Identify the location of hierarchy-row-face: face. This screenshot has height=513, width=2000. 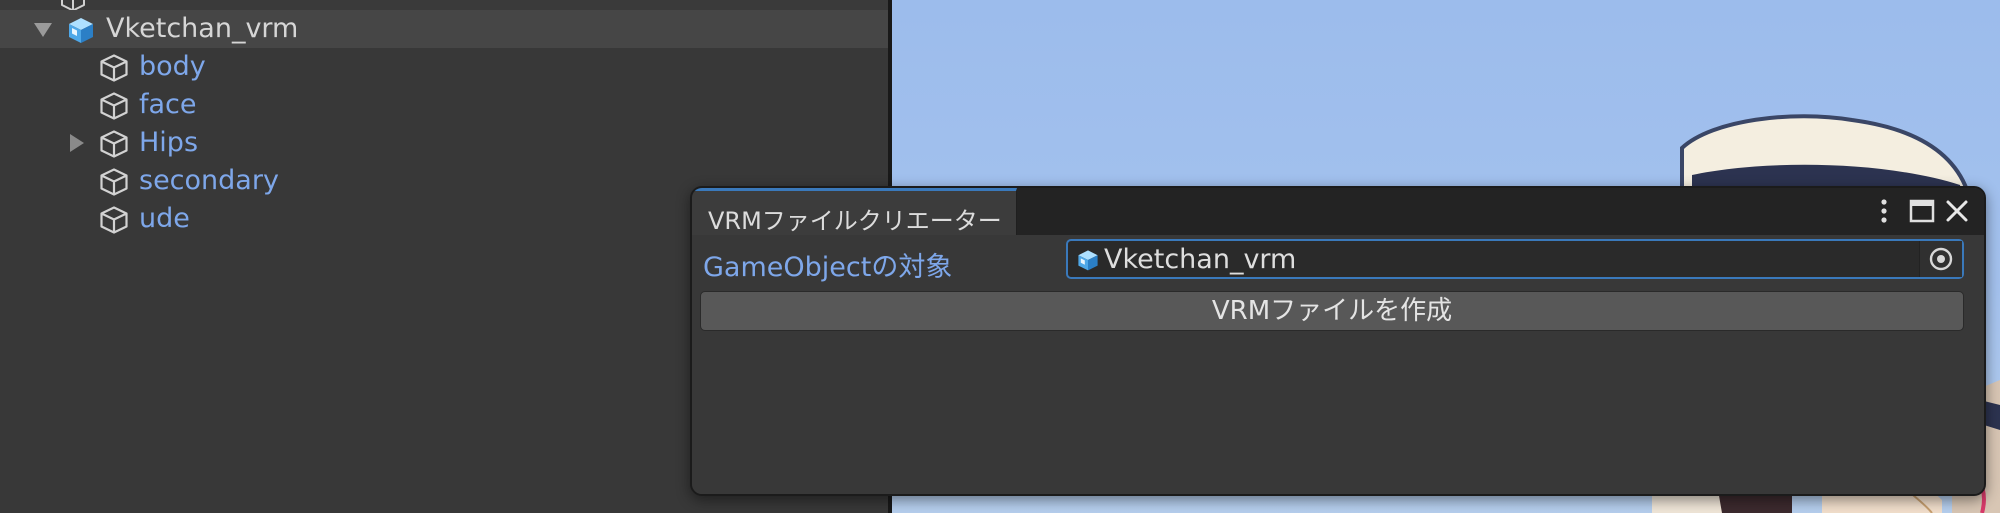
(444, 105).